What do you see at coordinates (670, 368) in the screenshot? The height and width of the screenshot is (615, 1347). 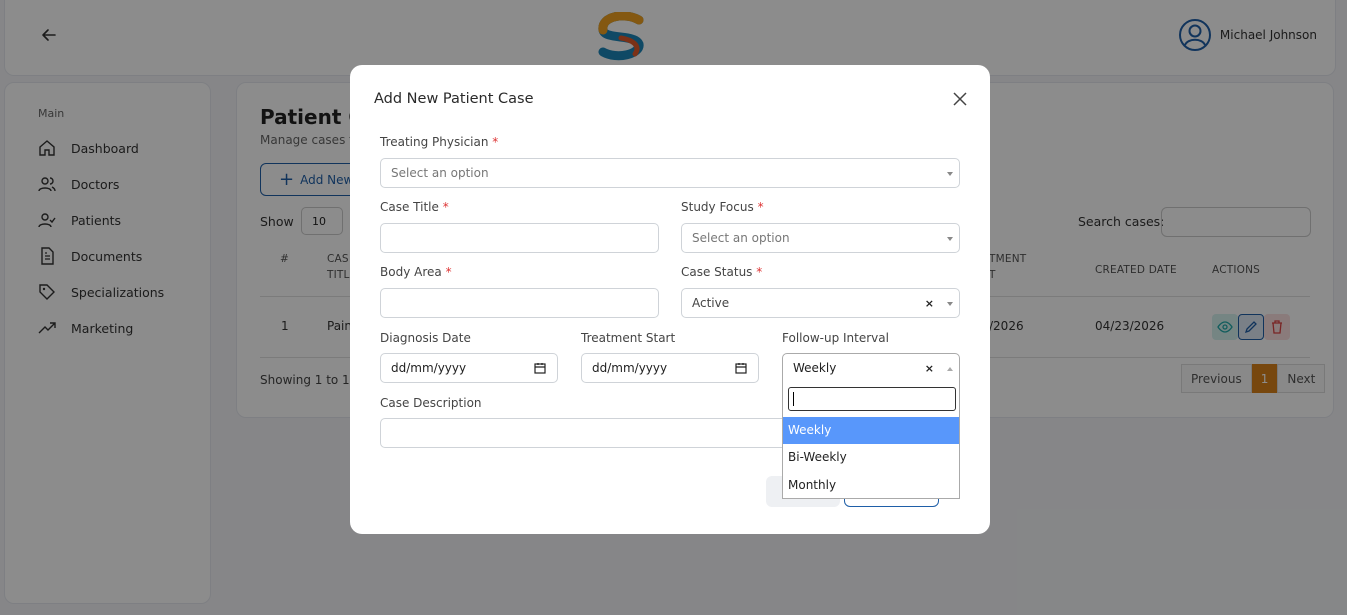 I see `treatment-start-input: dd/mm/yyyy` at bounding box center [670, 368].